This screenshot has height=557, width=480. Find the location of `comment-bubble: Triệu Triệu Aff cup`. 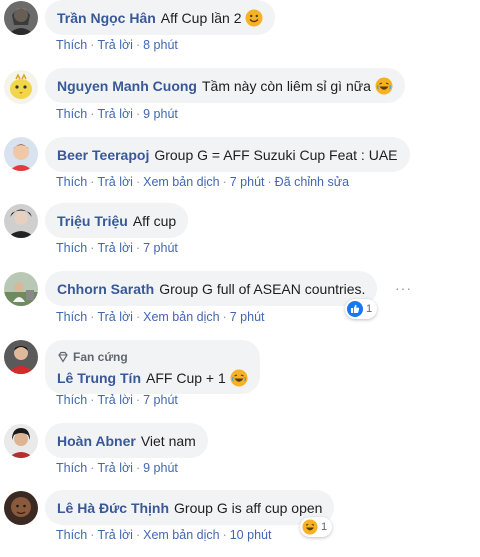

comment-bubble: Triệu Triệu Aff cup is located at coordinates (117, 220).